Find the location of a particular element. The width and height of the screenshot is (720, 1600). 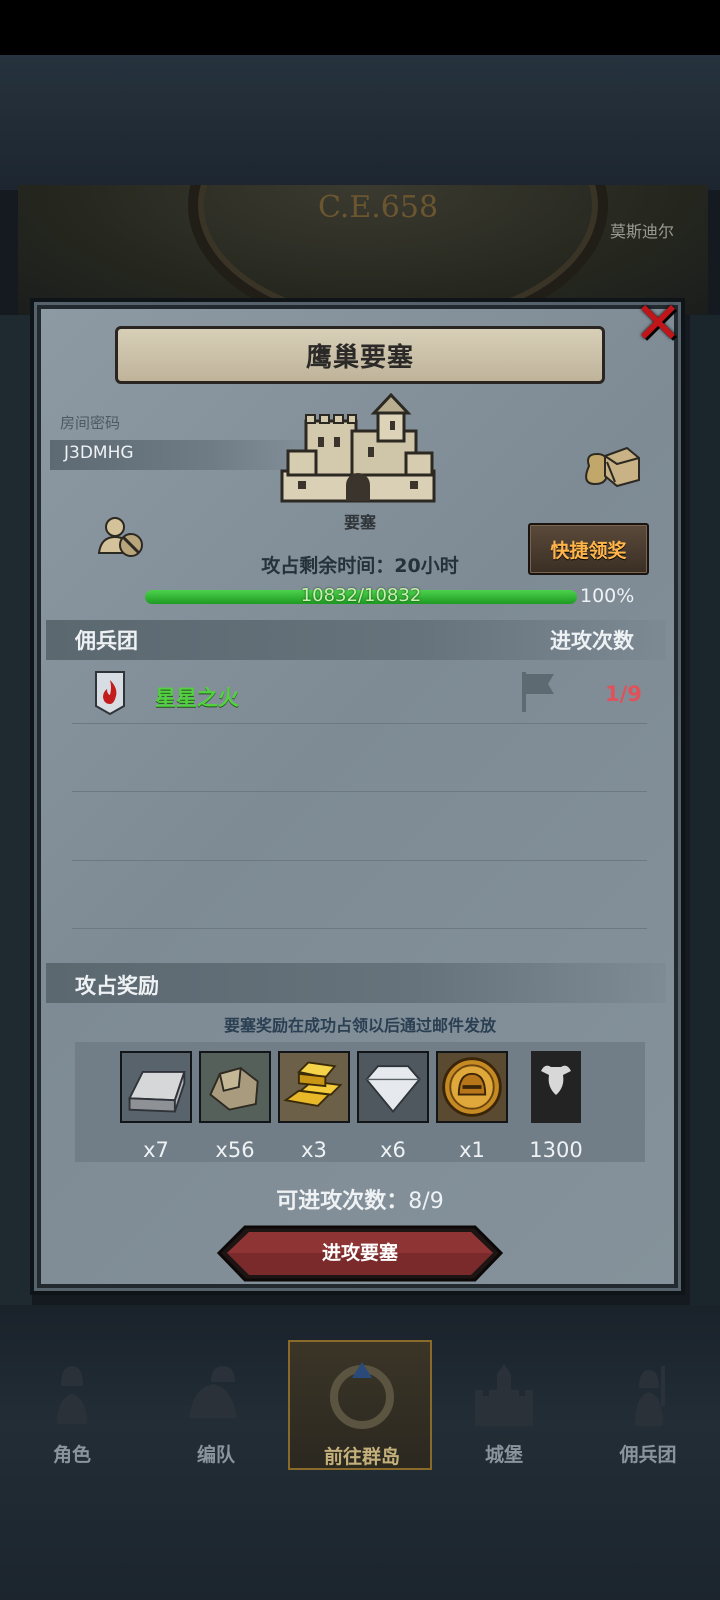

attack-count-header: 进攻次数 is located at coordinates (592, 641).